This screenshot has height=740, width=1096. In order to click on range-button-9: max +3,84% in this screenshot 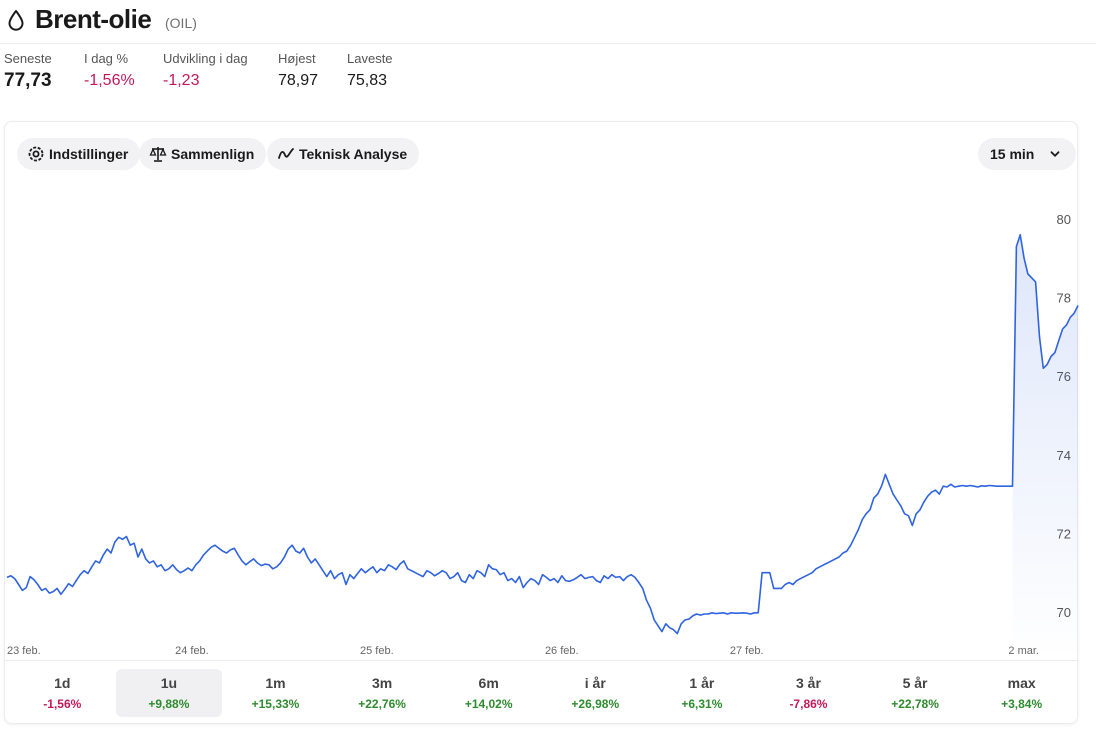, I will do `click(1021, 693)`.